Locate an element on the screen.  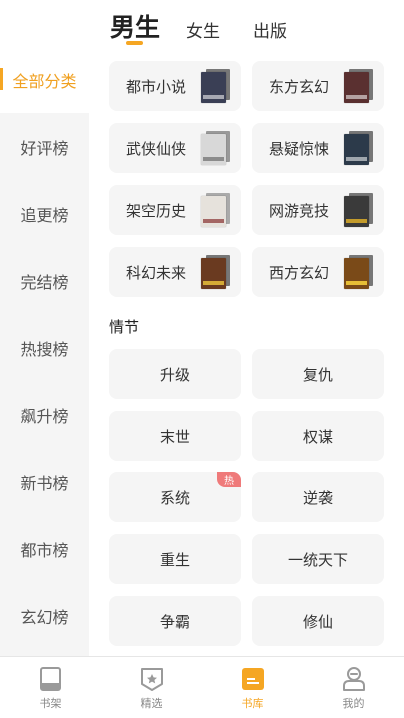
plot-tag-system: 系统 热 is located at coordinates (175, 497).